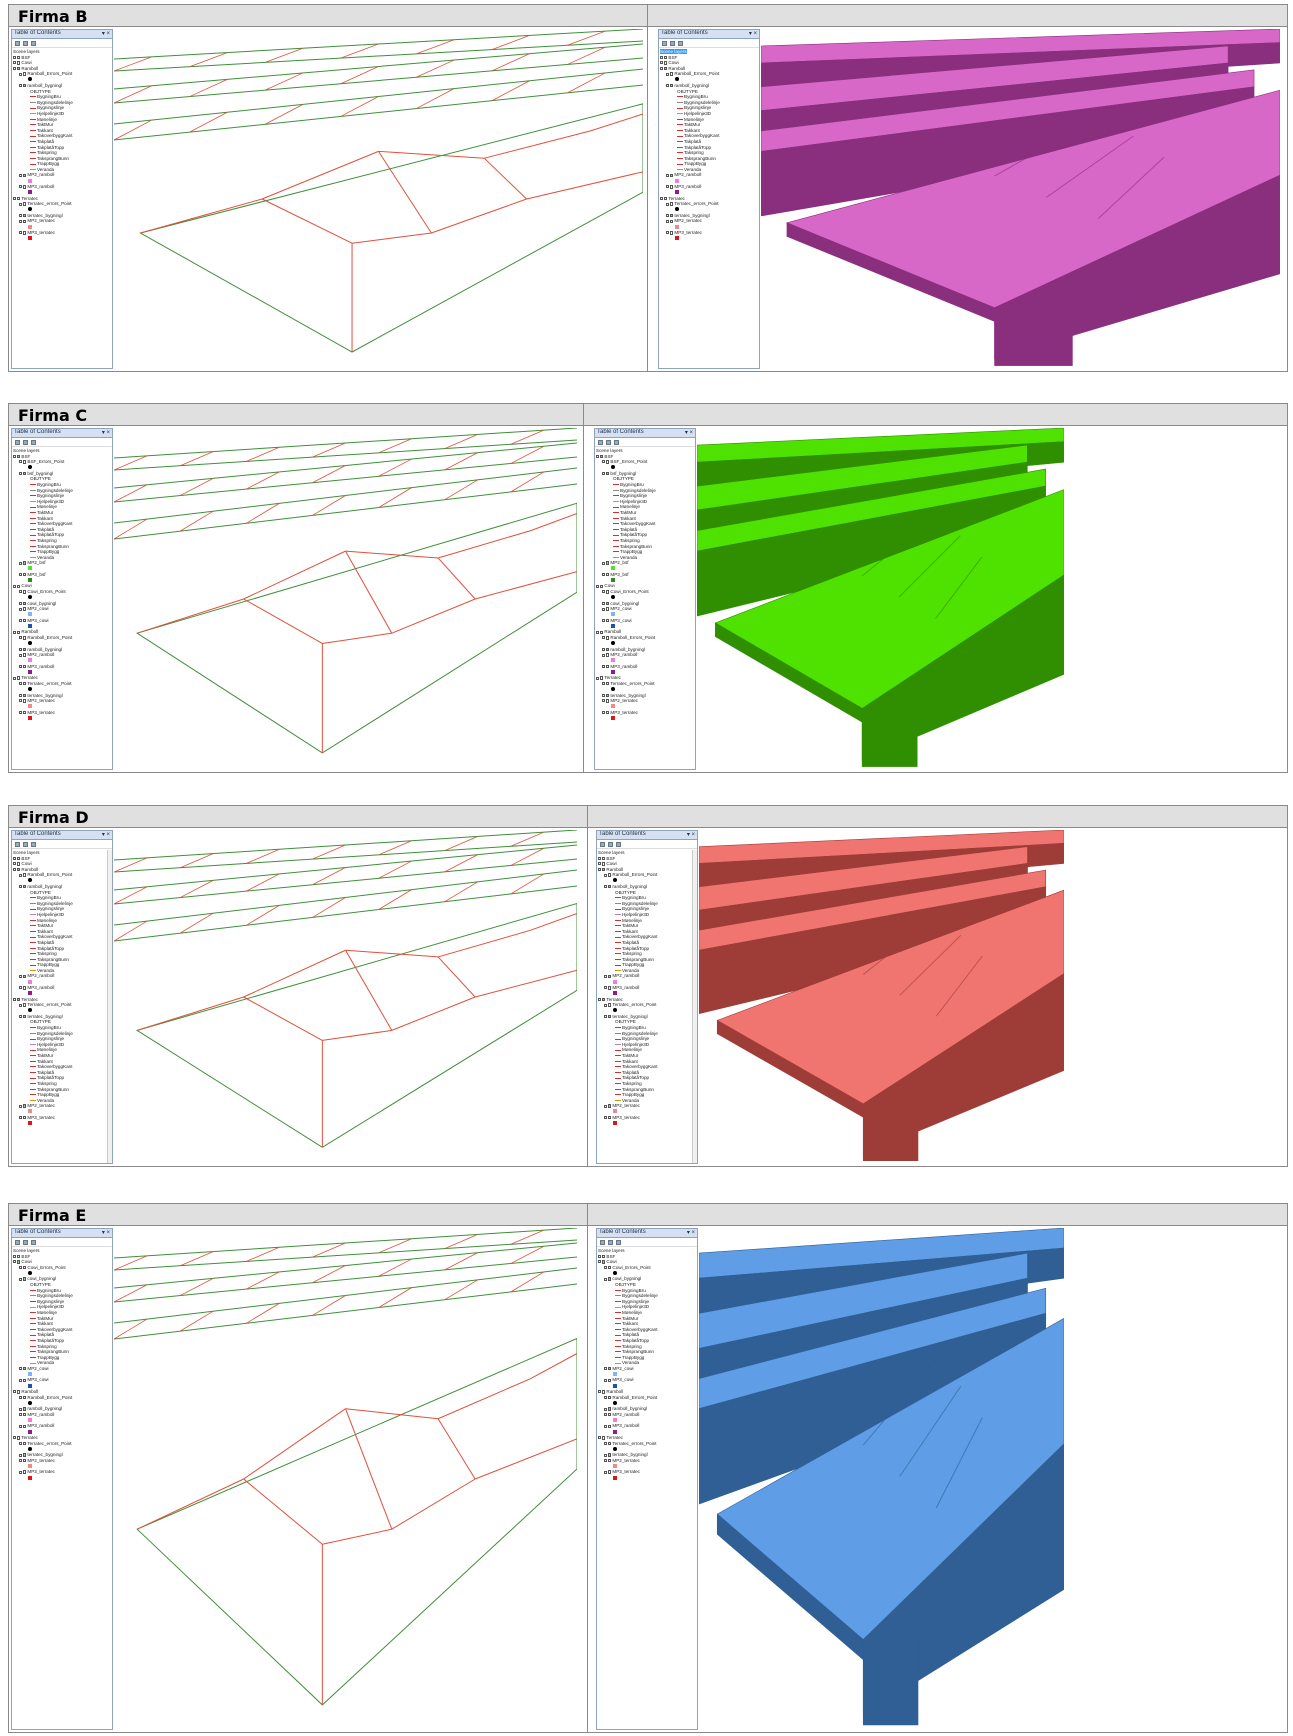 This screenshot has height=1736, width=1293. What do you see at coordinates (378, 199) in the screenshot?
I see `3d-scene-view-wireframe` at bounding box center [378, 199].